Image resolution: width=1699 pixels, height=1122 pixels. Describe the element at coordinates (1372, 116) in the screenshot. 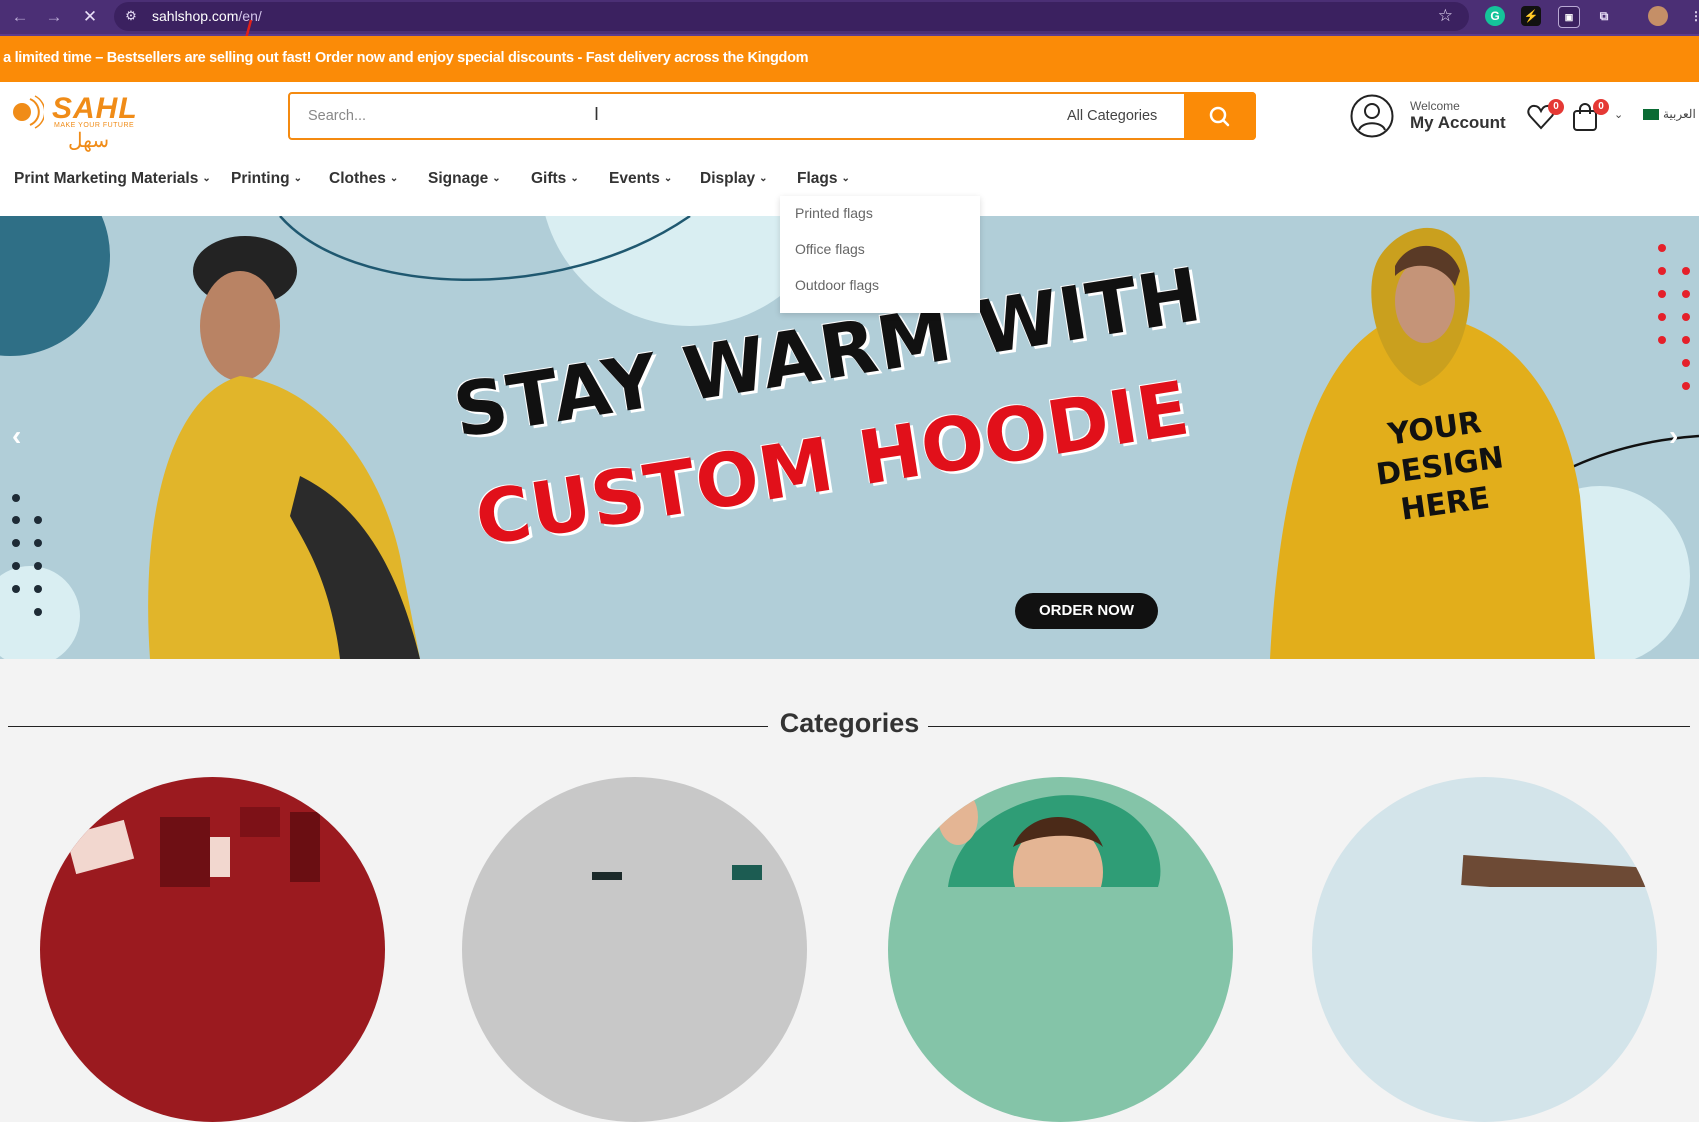

I see `user-icon` at that location.